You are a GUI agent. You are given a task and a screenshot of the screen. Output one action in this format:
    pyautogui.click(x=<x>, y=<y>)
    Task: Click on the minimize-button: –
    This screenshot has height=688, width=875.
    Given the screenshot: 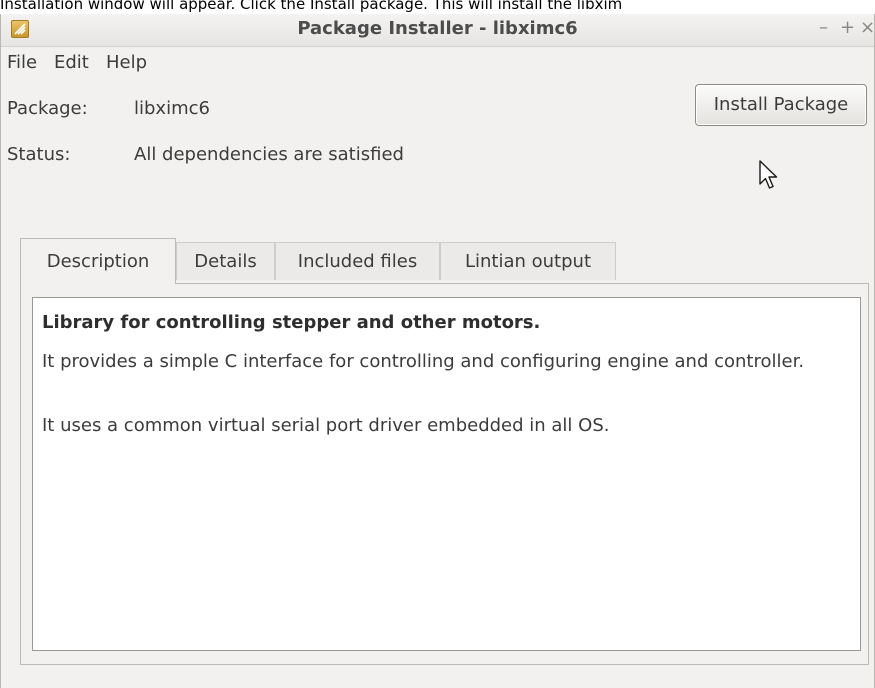 What is the action you would take?
    pyautogui.click(x=823, y=27)
    